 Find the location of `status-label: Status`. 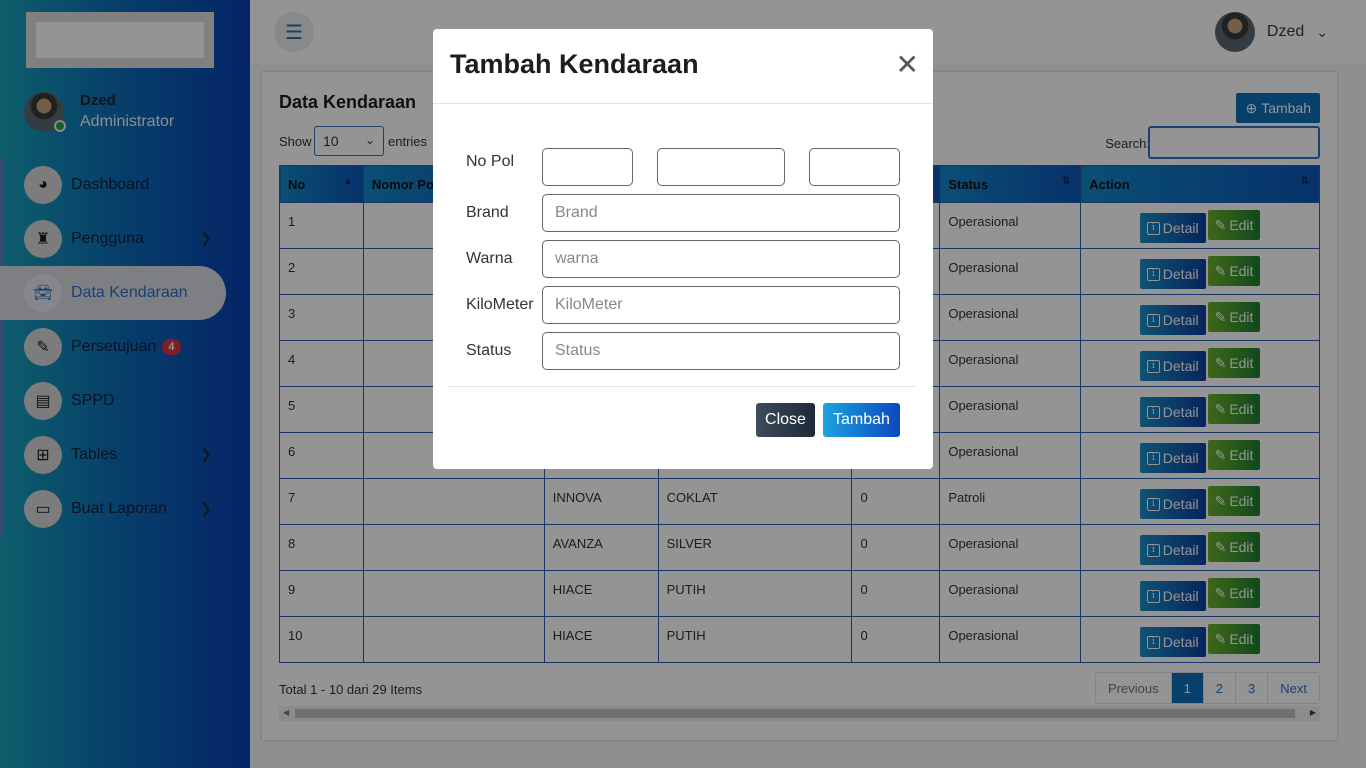

status-label: Status is located at coordinates (489, 350).